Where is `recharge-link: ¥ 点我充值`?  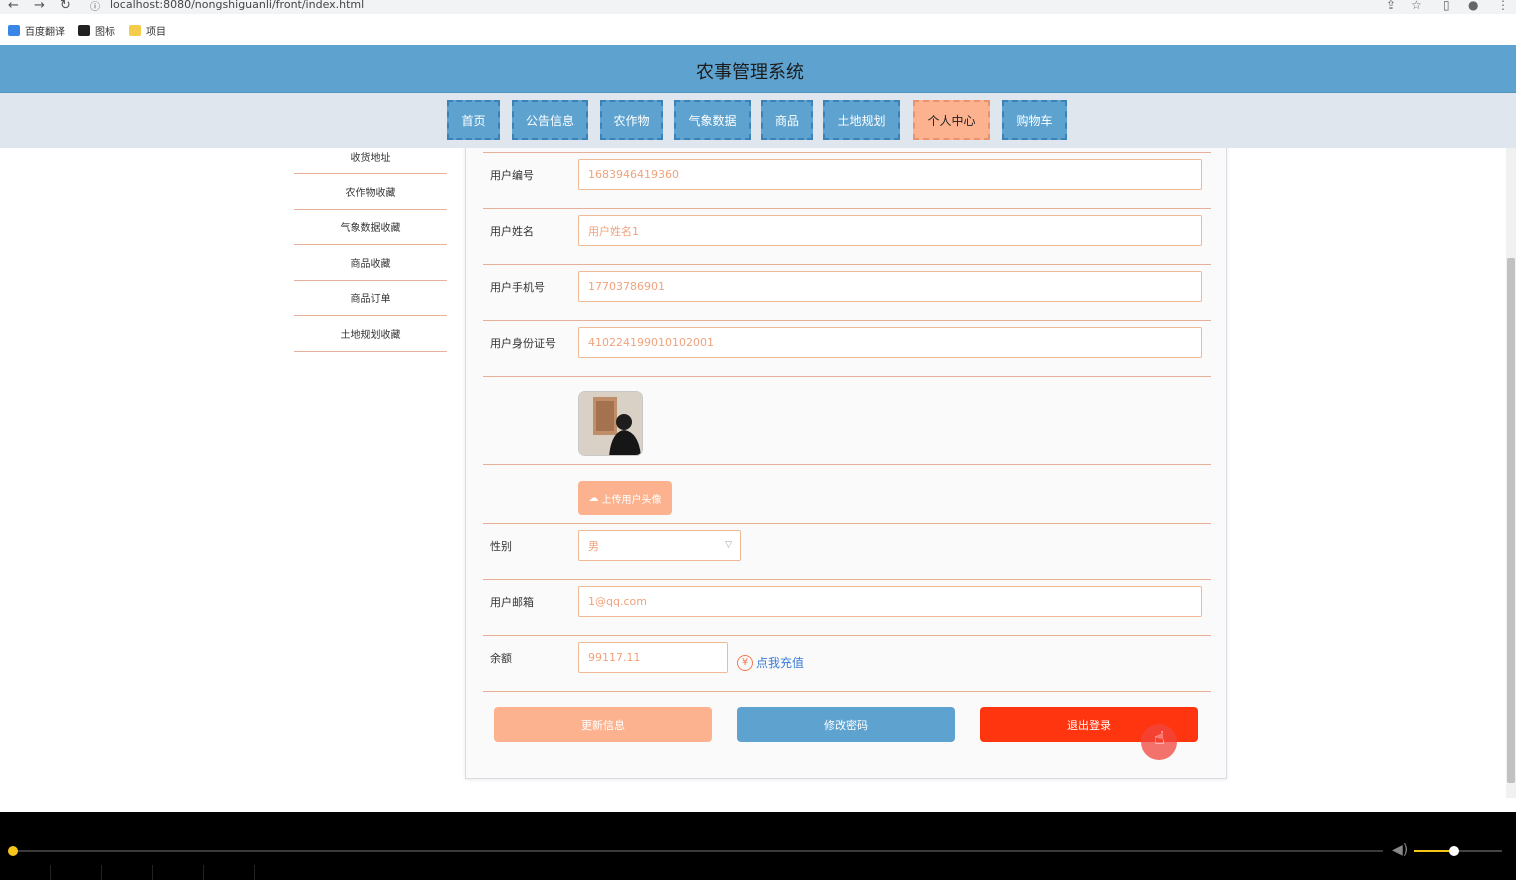 recharge-link: ¥ 点我充值 is located at coordinates (770, 662).